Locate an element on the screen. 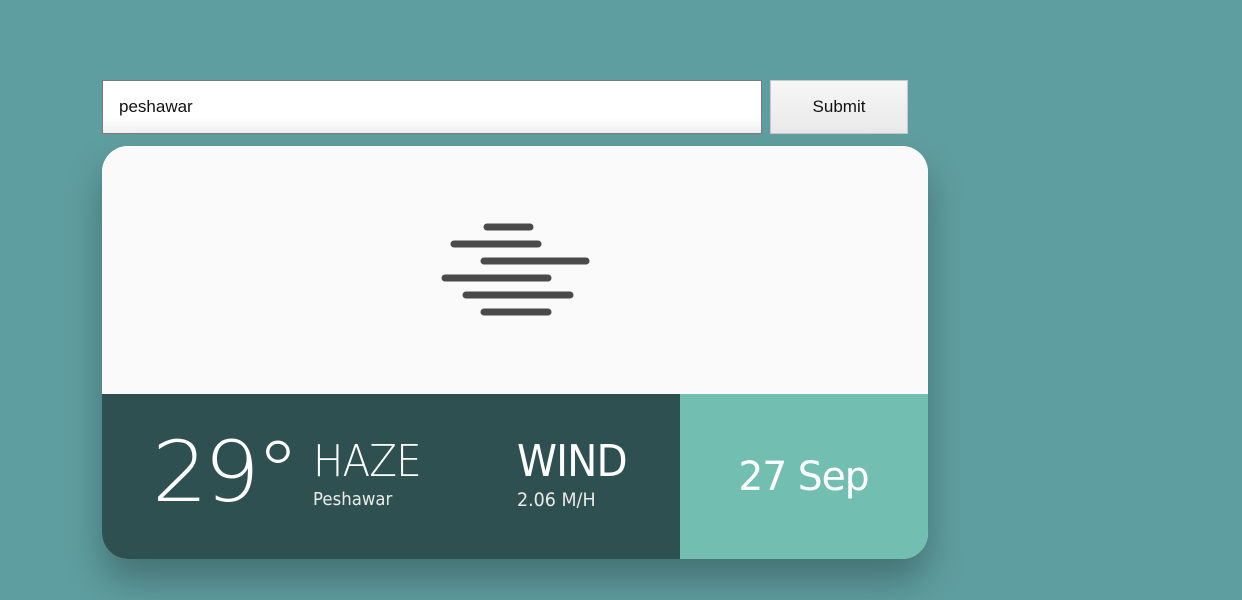 This screenshot has height=600, width=1242. date-text: 27 Sep is located at coordinates (804, 476).